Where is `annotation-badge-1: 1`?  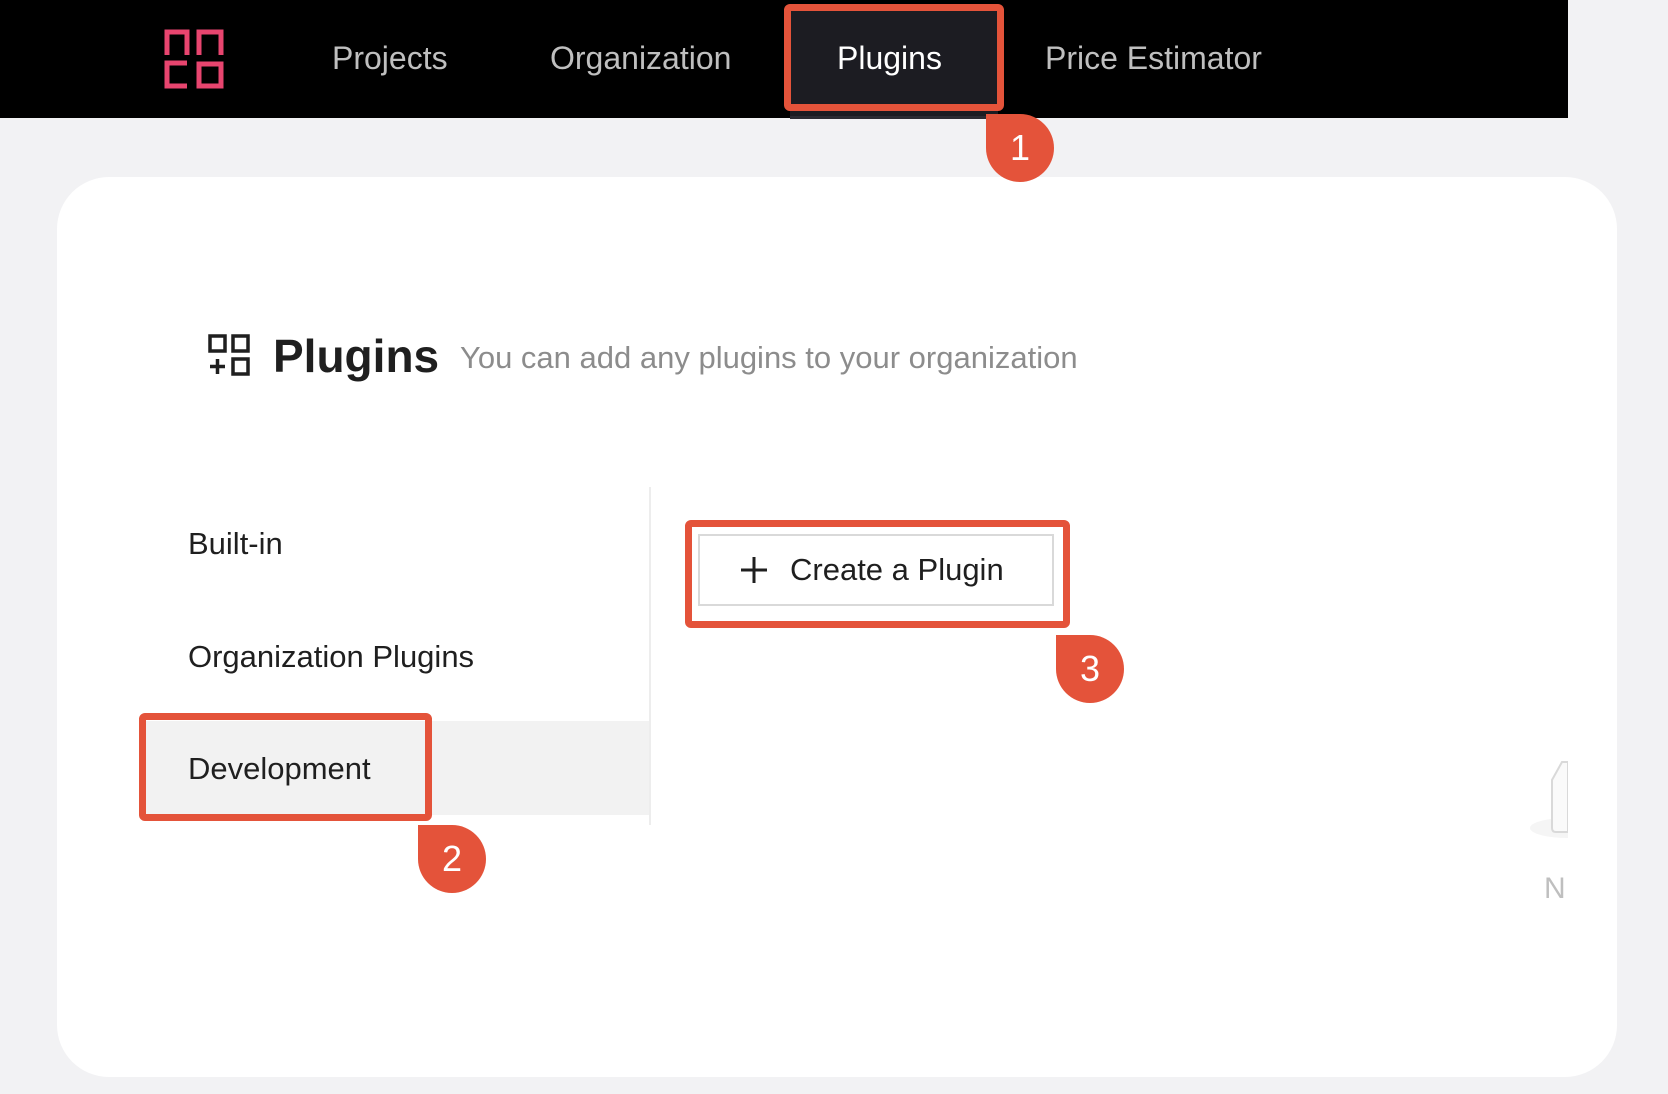
annotation-badge-1: 1 is located at coordinates (1020, 148).